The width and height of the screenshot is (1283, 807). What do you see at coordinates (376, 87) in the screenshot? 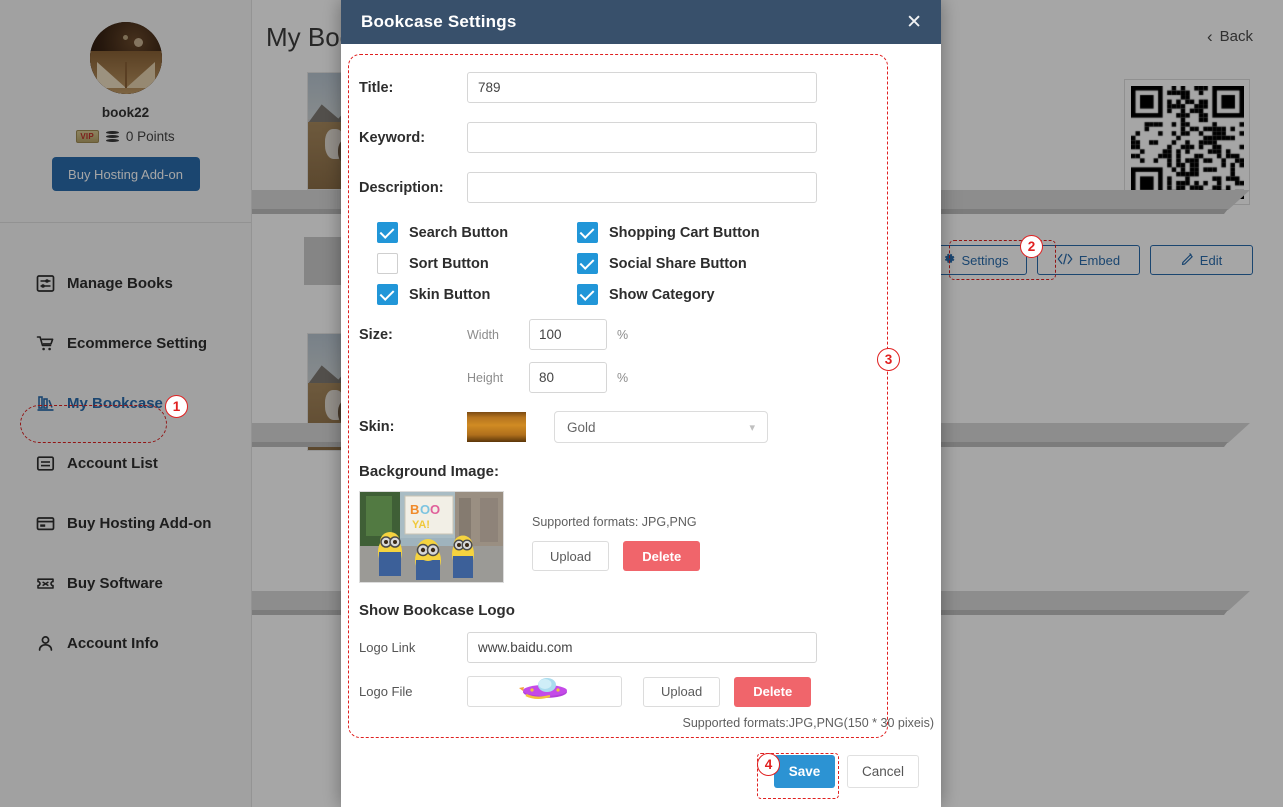
I see `title-label: Title:` at bounding box center [376, 87].